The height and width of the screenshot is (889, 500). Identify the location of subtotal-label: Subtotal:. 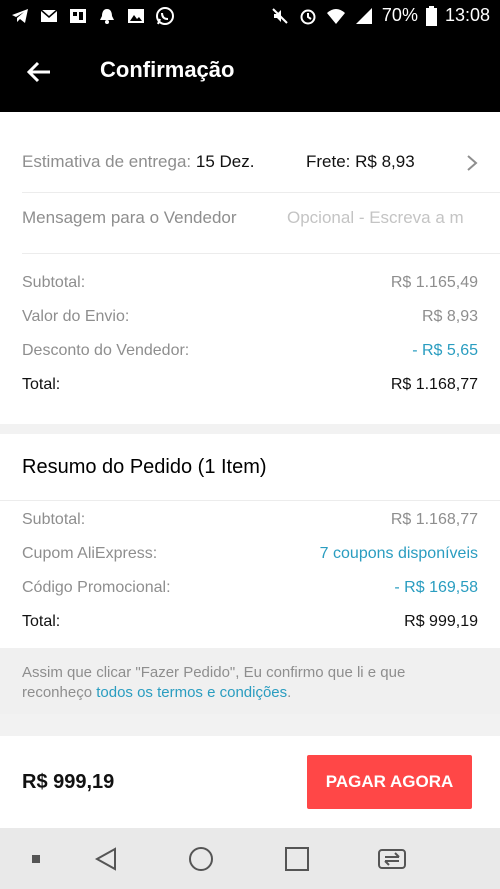
(54, 282).